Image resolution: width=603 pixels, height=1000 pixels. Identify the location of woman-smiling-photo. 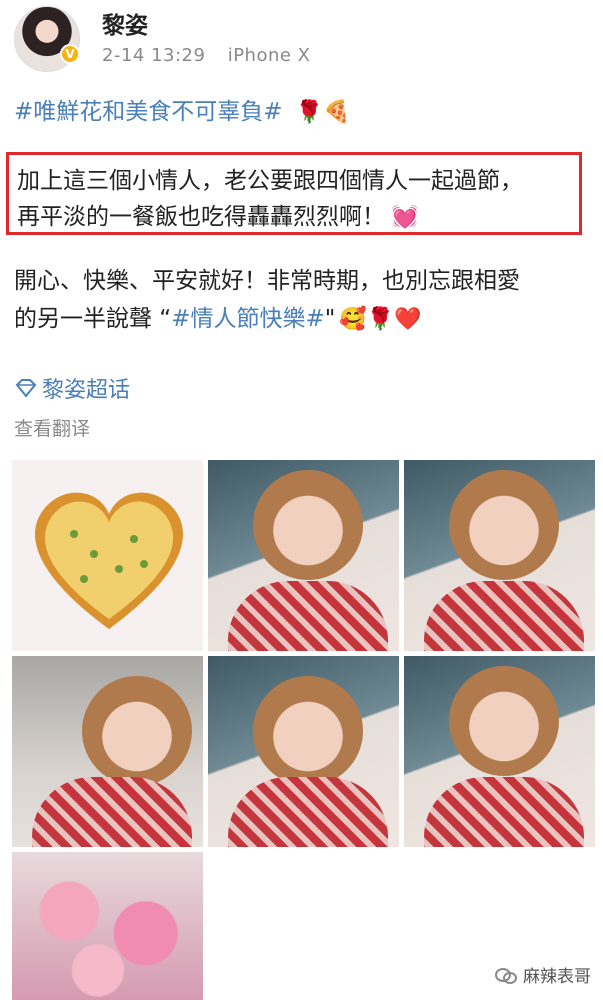
(499, 751).